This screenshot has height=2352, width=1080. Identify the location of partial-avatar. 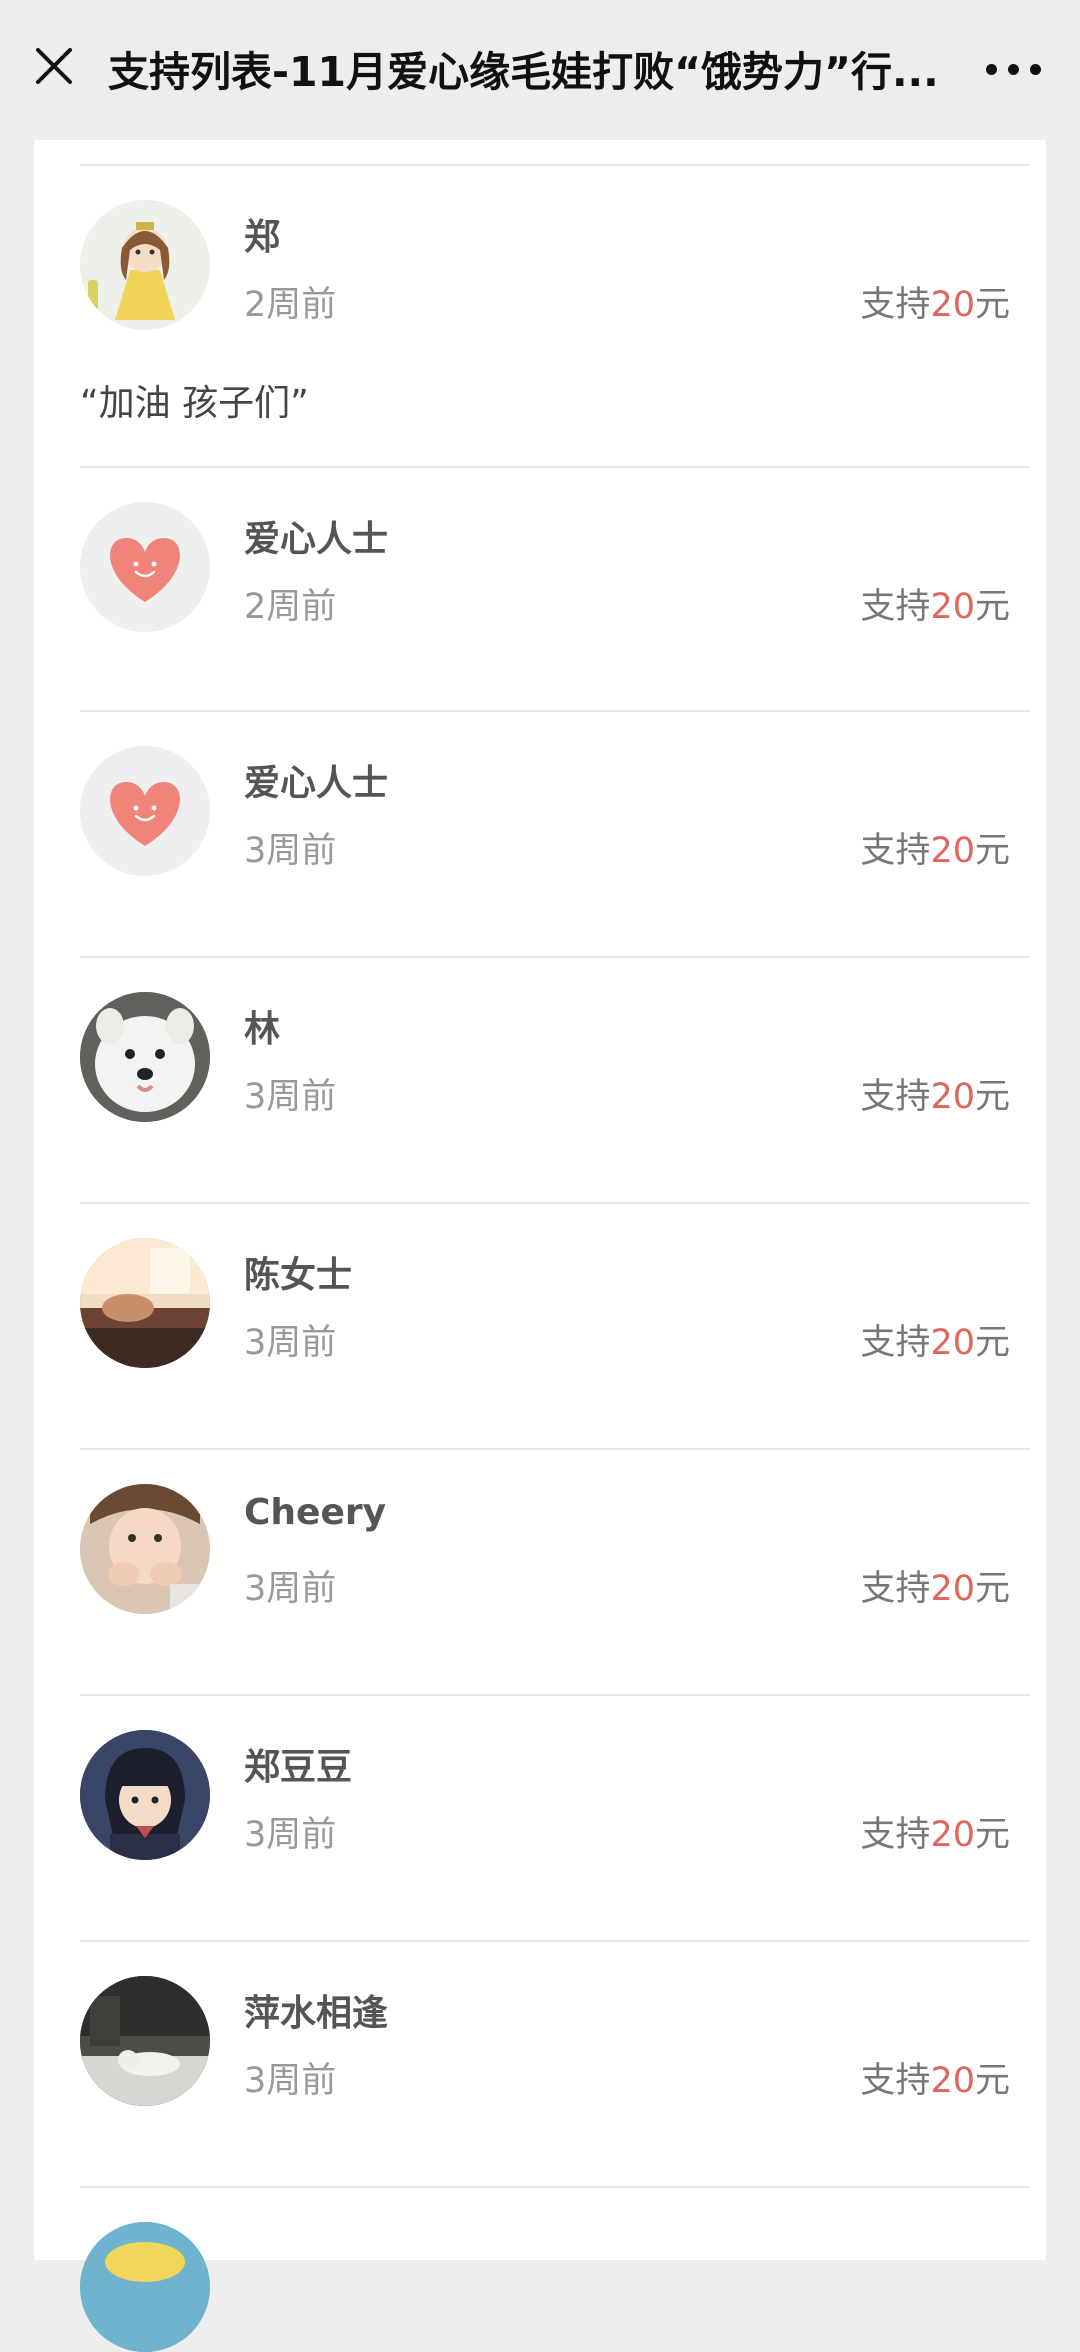
(145, 2287).